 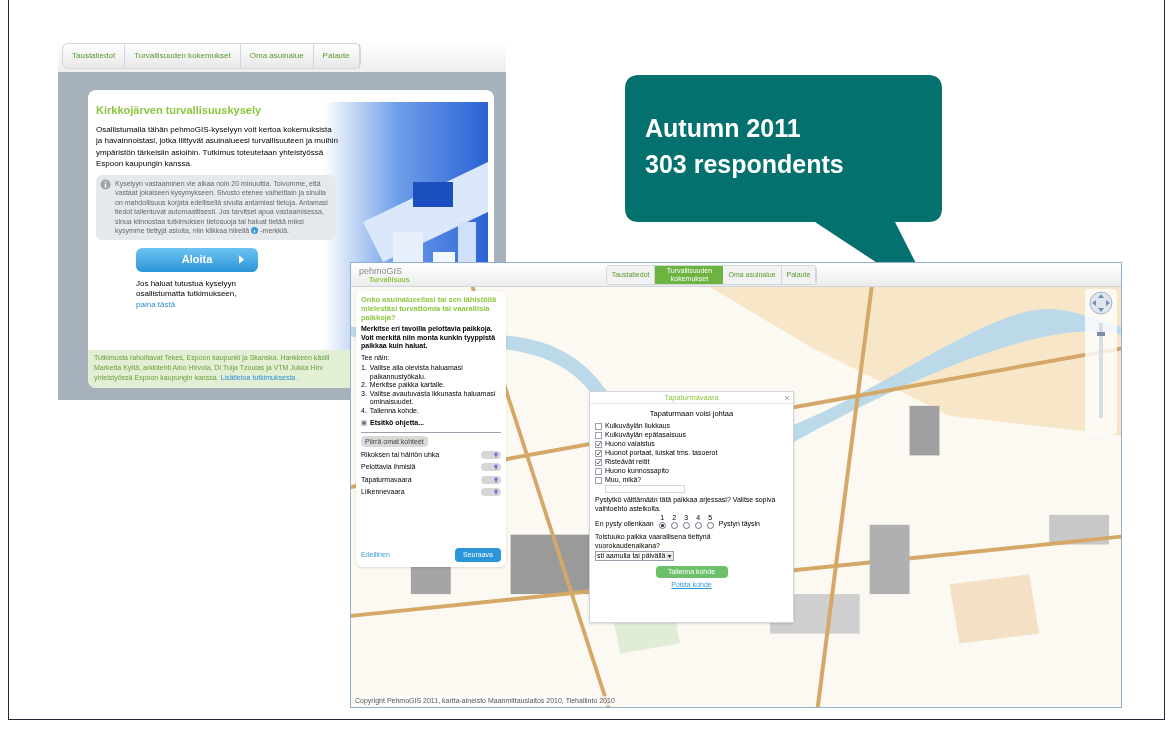 What do you see at coordinates (1101, 334) in the screenshot?
I see `zoom-thumb` at bounding box center [1101, 334].